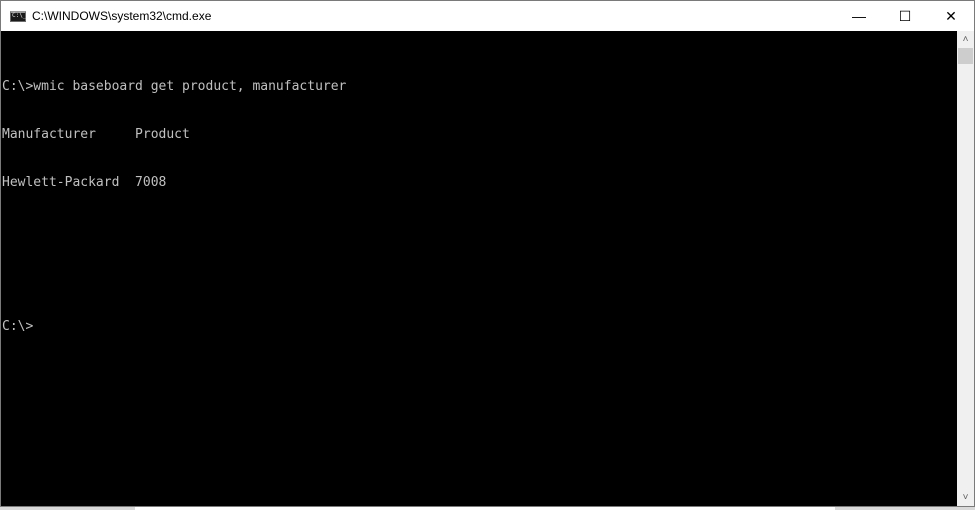  What do you see at coordinates (859, 16) in the screenshot?
I see `minimize-button: —` at bounding box center [859, 16].